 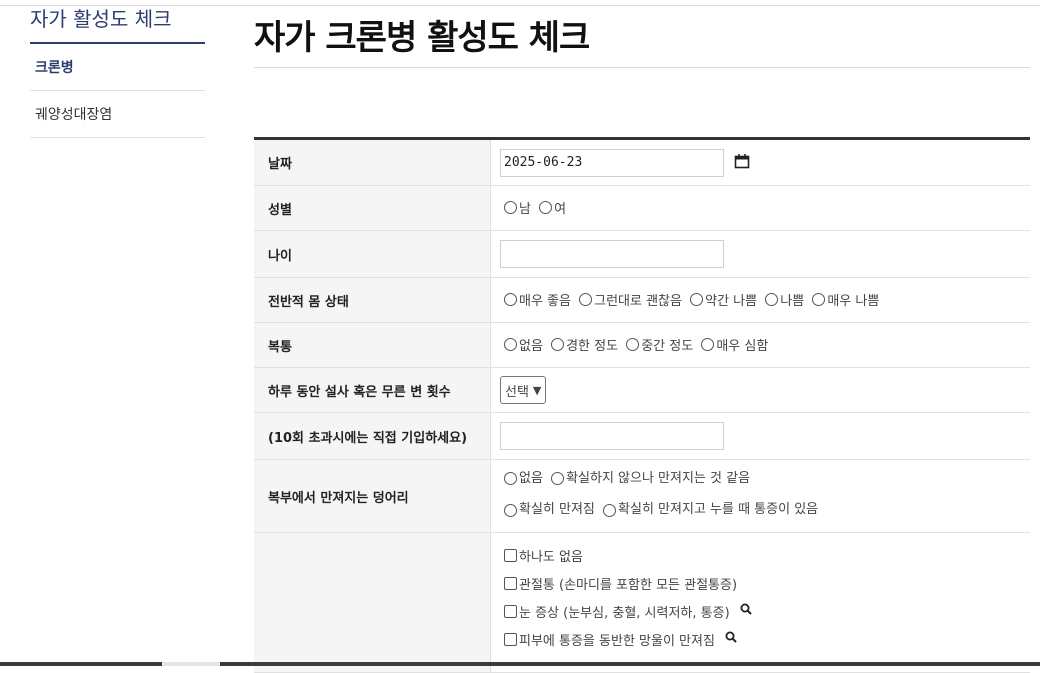 What do you see at coordinates (117, 25) in the screenshot?
I see `sidebar-title: 자가 활성도 체크` at bounding box center [117, 25].